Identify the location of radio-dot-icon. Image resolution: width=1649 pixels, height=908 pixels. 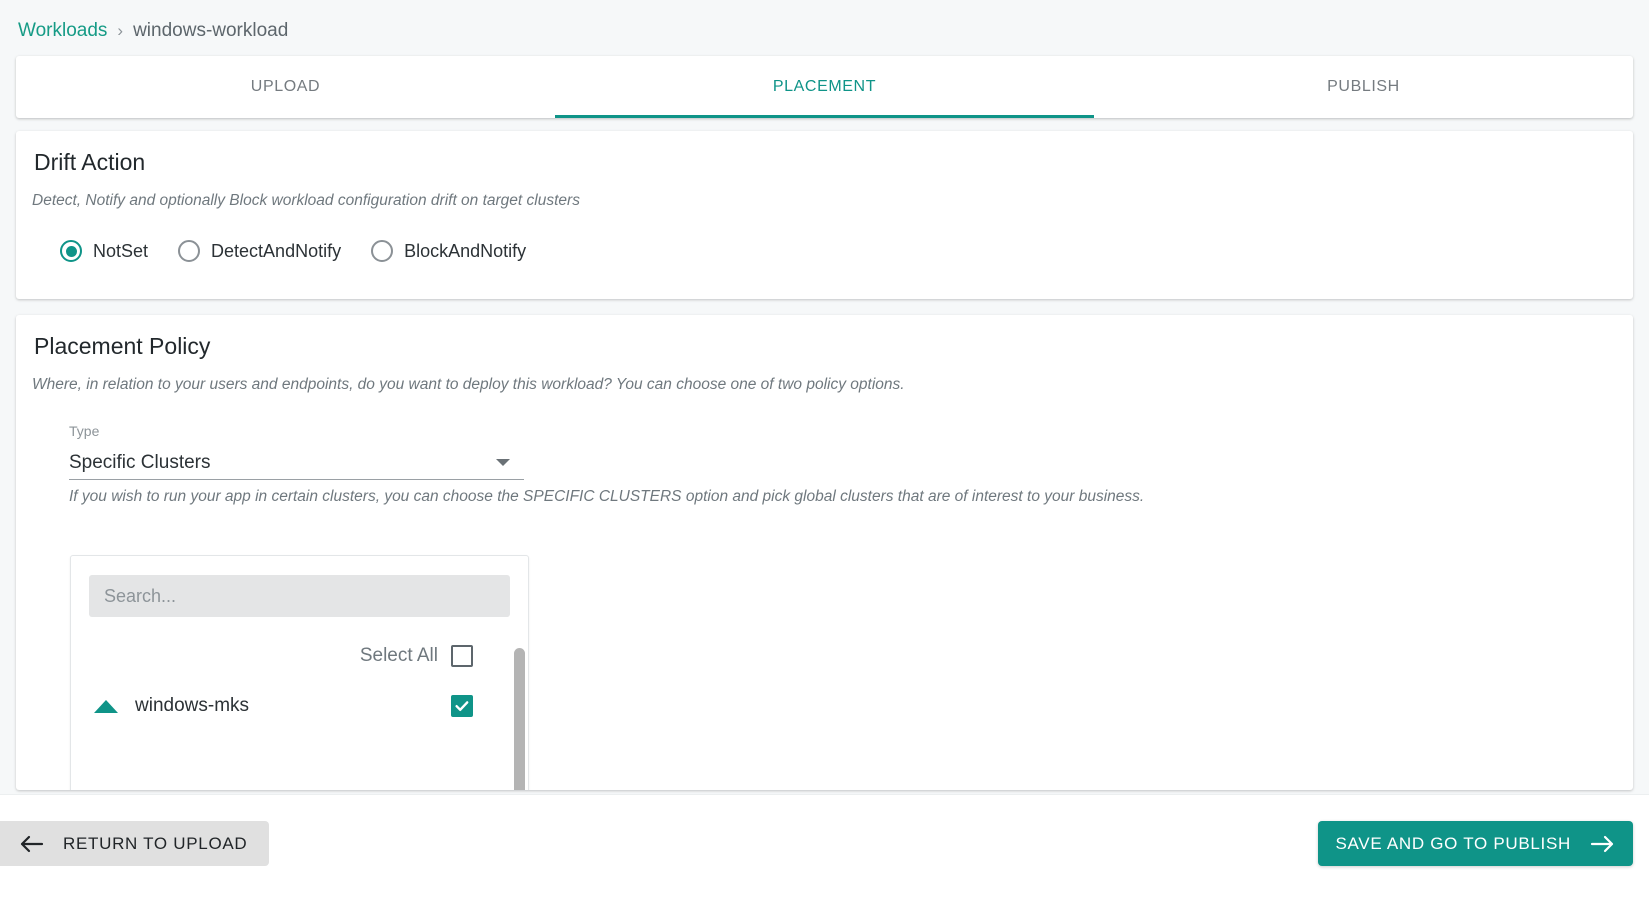
(71, 251).